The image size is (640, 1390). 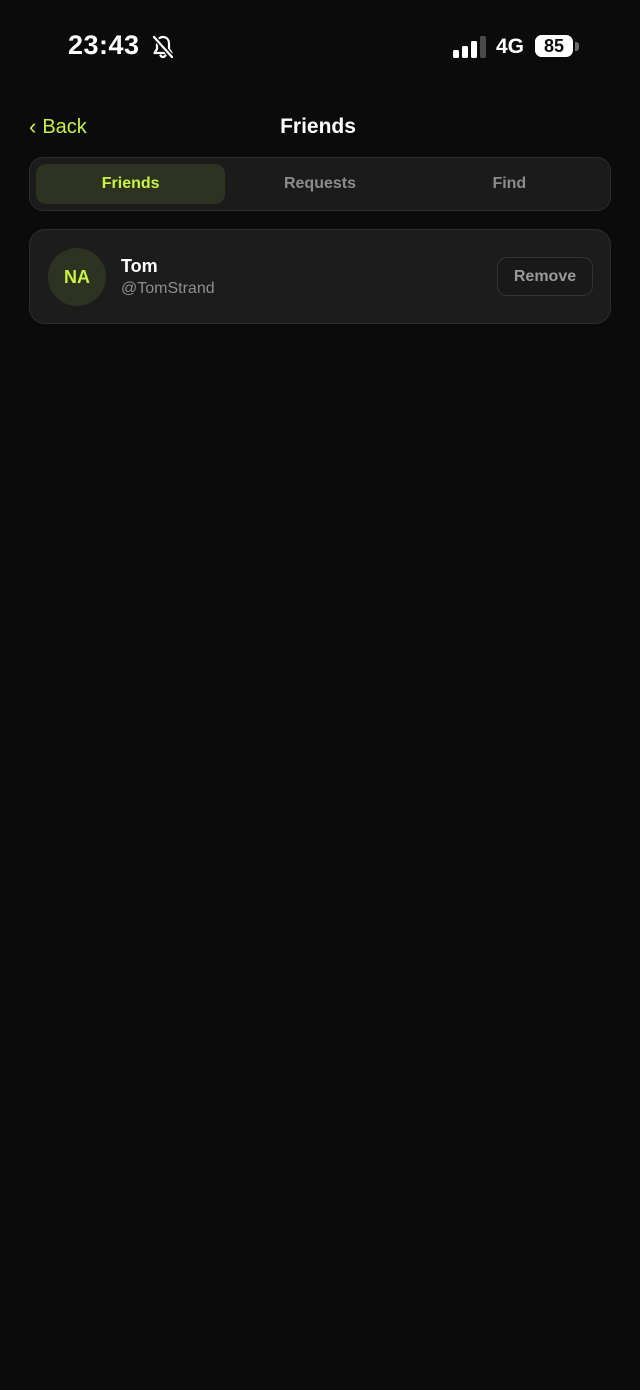 I want to click on page-title: Friends, so click(x=318, y=126).